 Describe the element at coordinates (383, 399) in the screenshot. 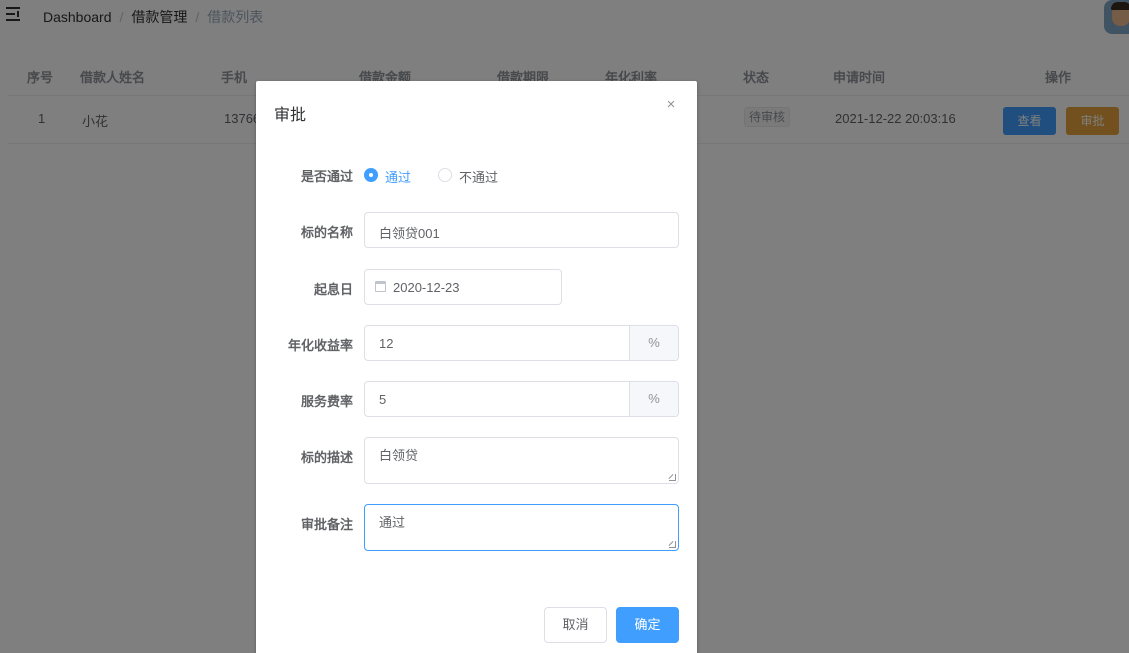

I see `service-fee-value: 5` at that location.